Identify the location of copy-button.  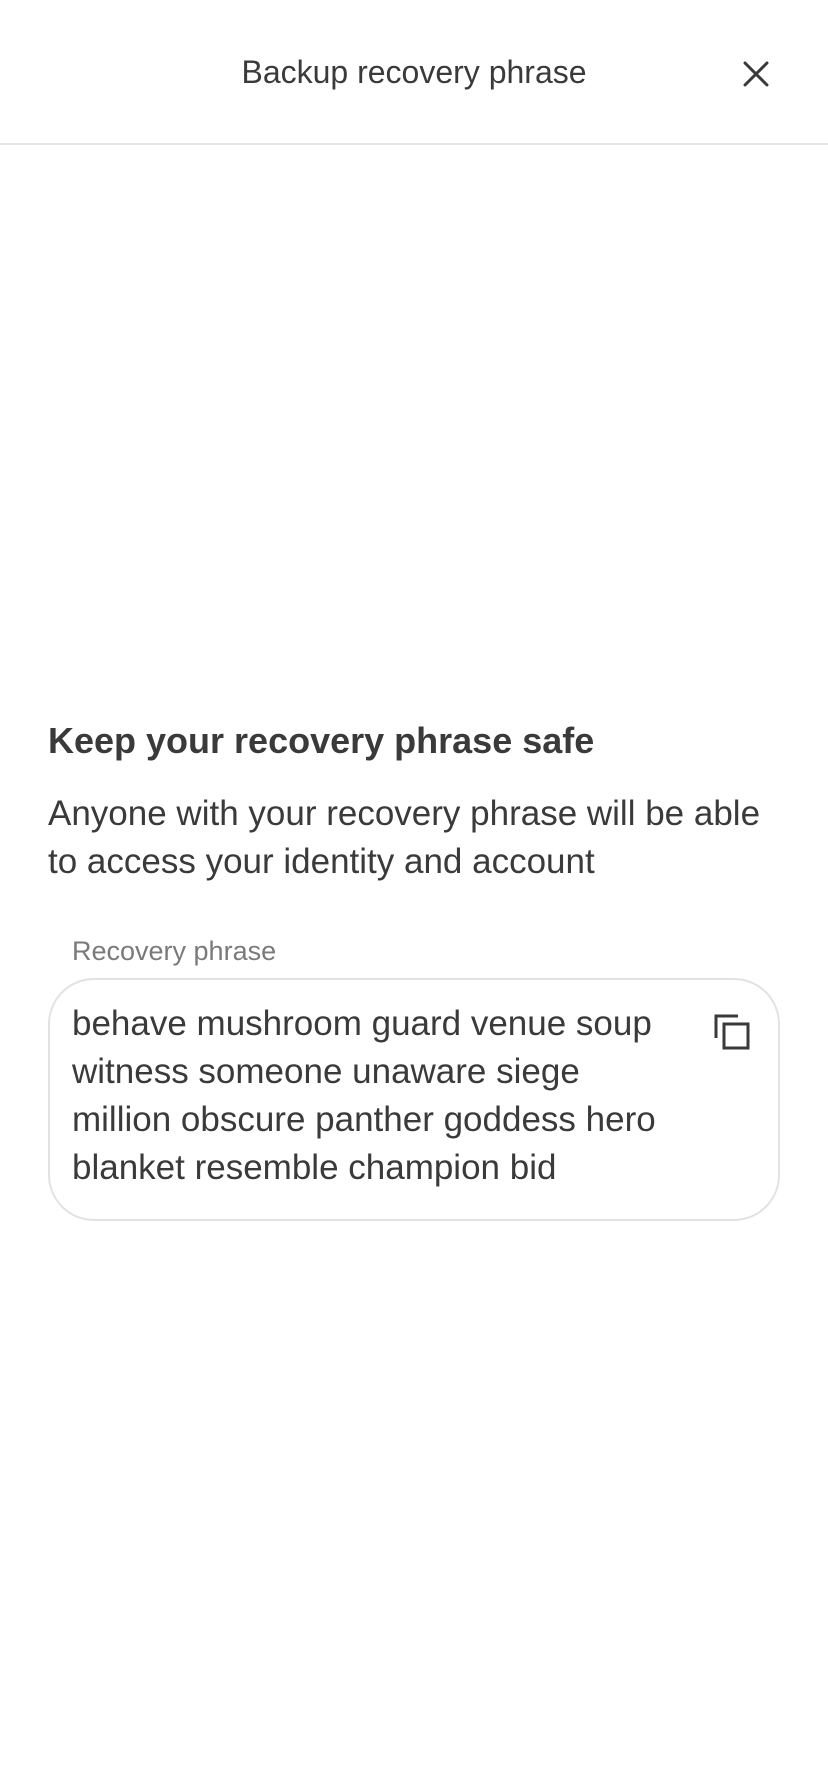
(732, 1032).